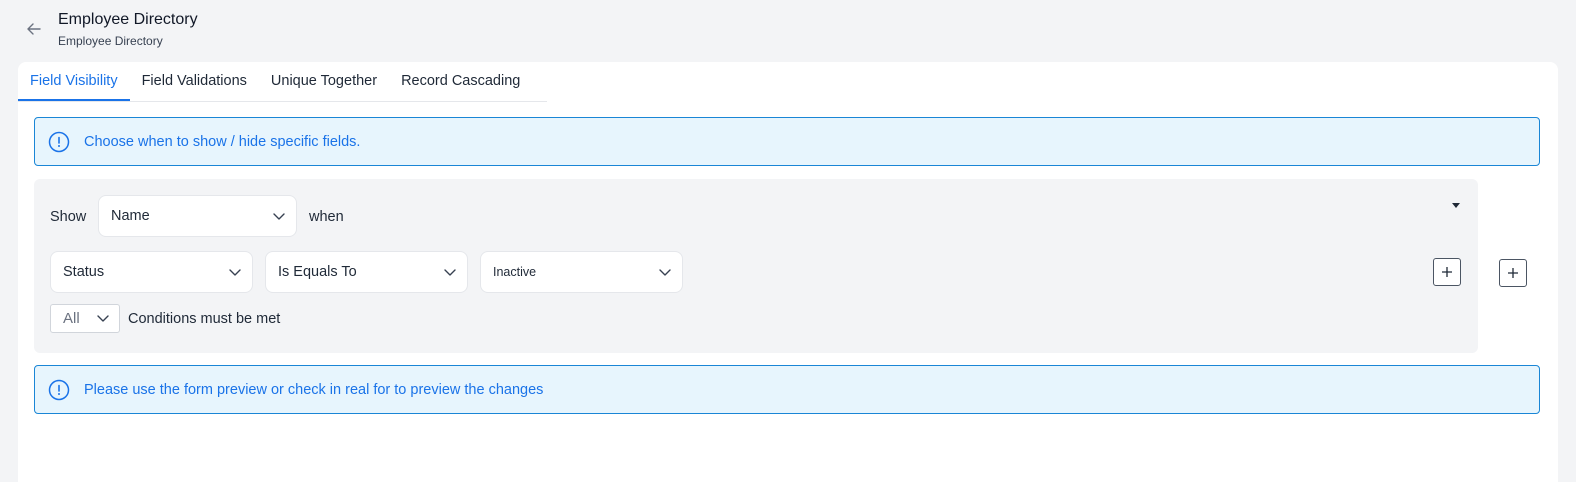  I want to click on target-field-select: Name, so click(197, 216).